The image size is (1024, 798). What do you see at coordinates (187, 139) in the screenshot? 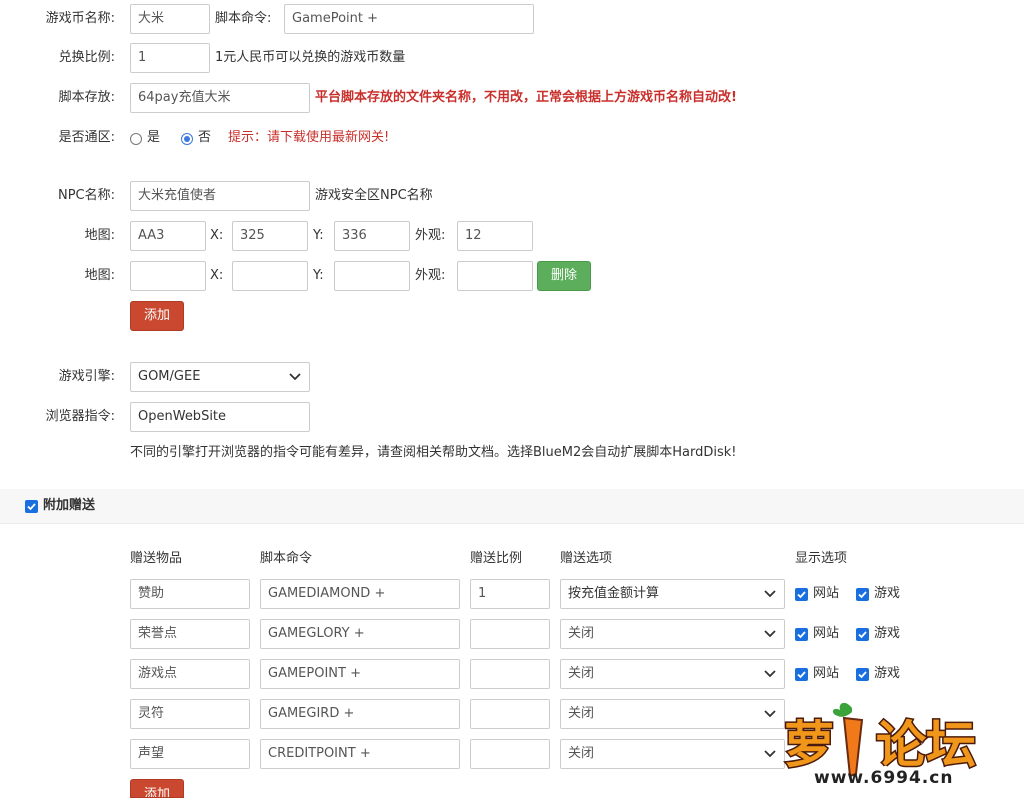
I see `universal-no-radio` at bounding box center [187, 139].